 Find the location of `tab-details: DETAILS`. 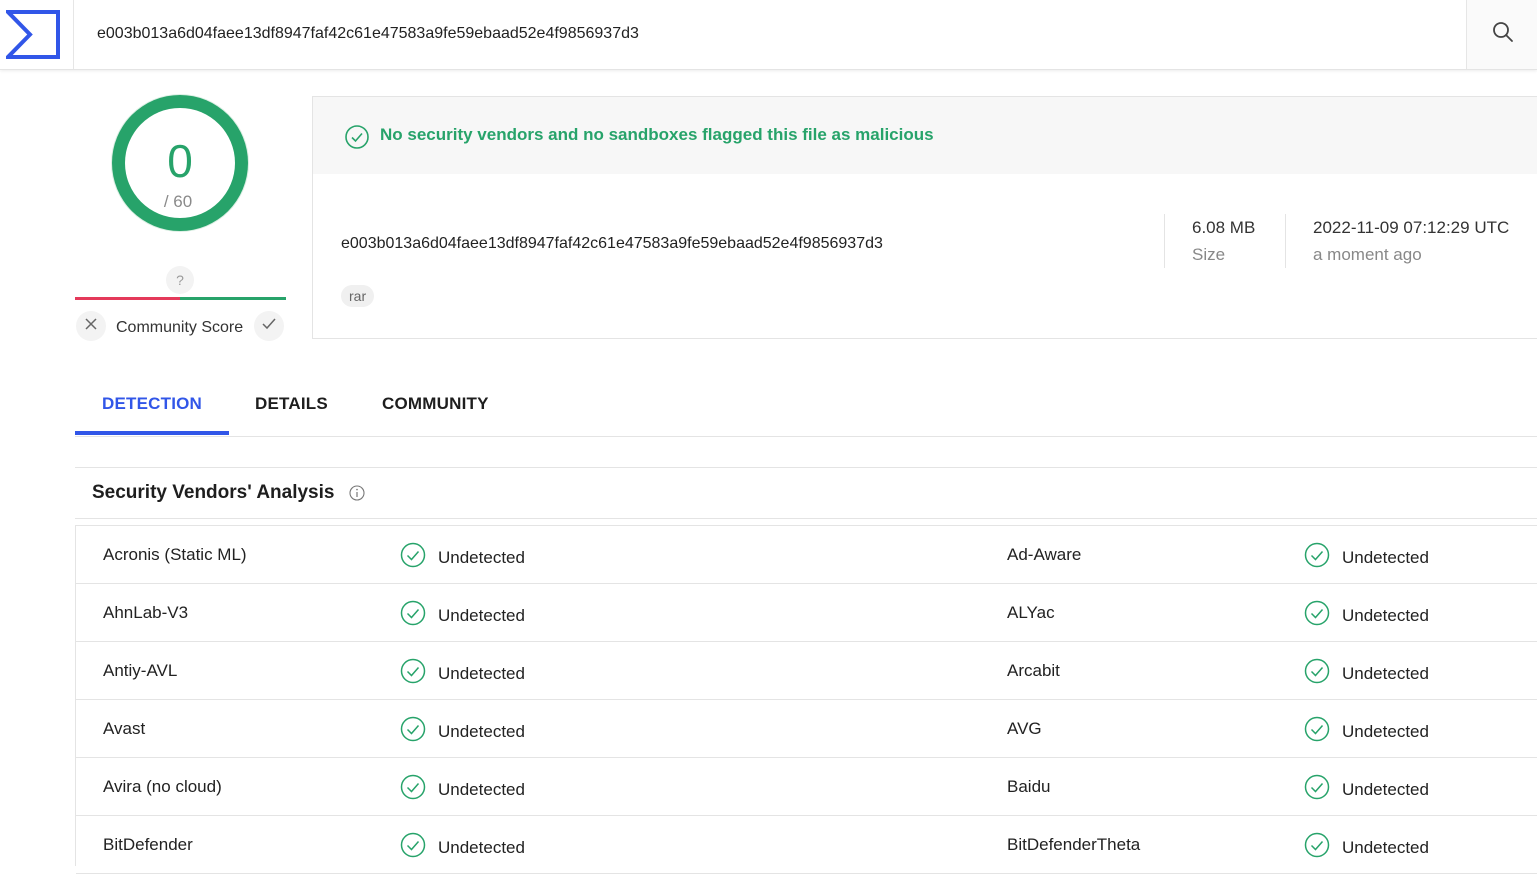

tab-details: DETAILS is located at coordinates (291, 404).